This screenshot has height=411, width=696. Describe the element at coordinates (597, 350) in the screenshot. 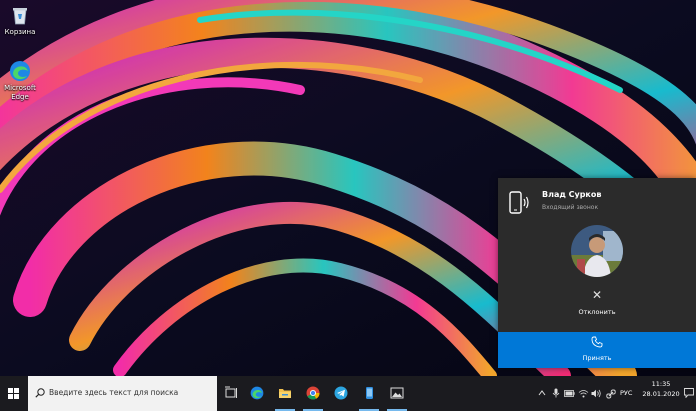

I see `accept-button: Принять` at that location.